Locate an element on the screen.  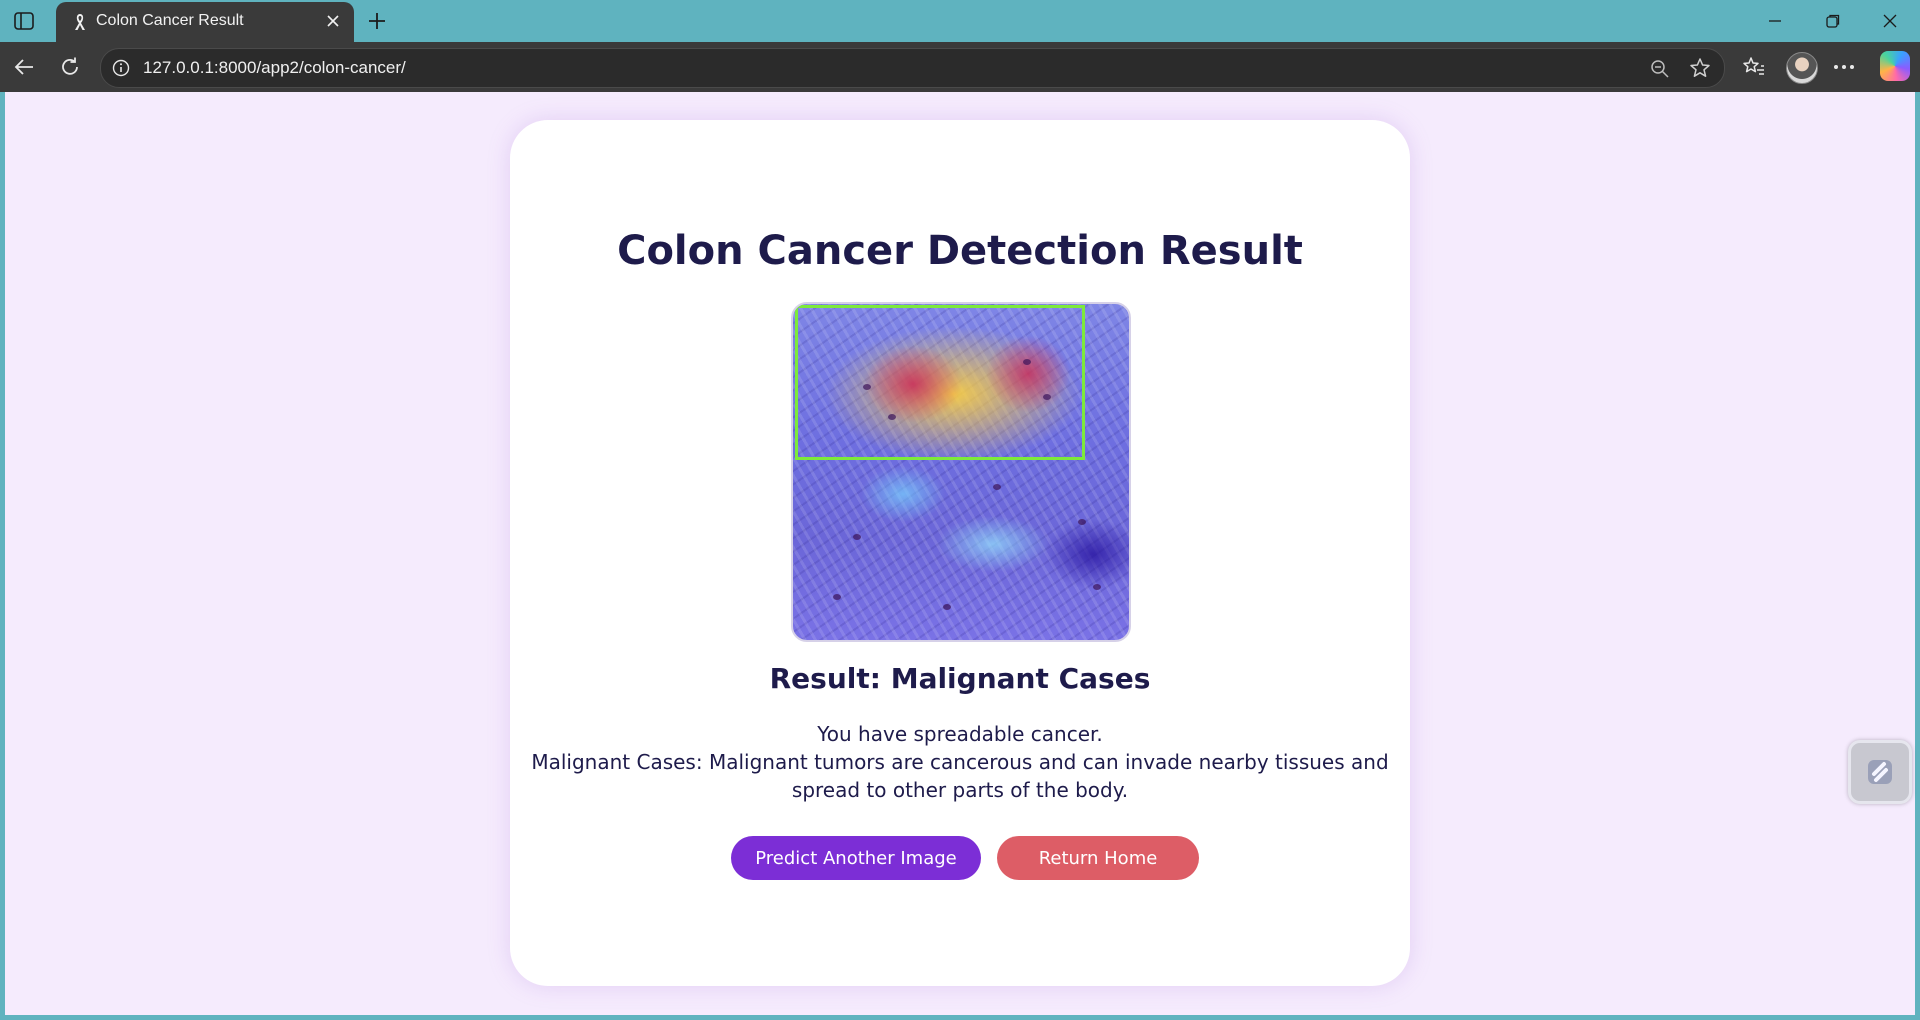
awareness-ribbon-icon is located at coordinates (80, 22).